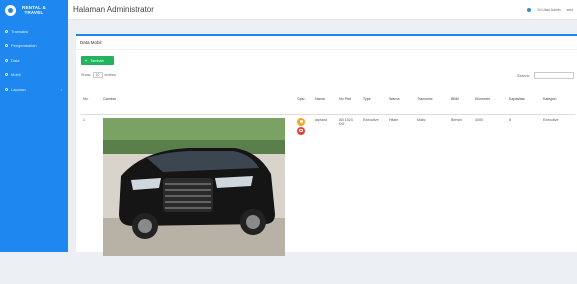  I want to click on cell-type: Executive, so click(371, 119).